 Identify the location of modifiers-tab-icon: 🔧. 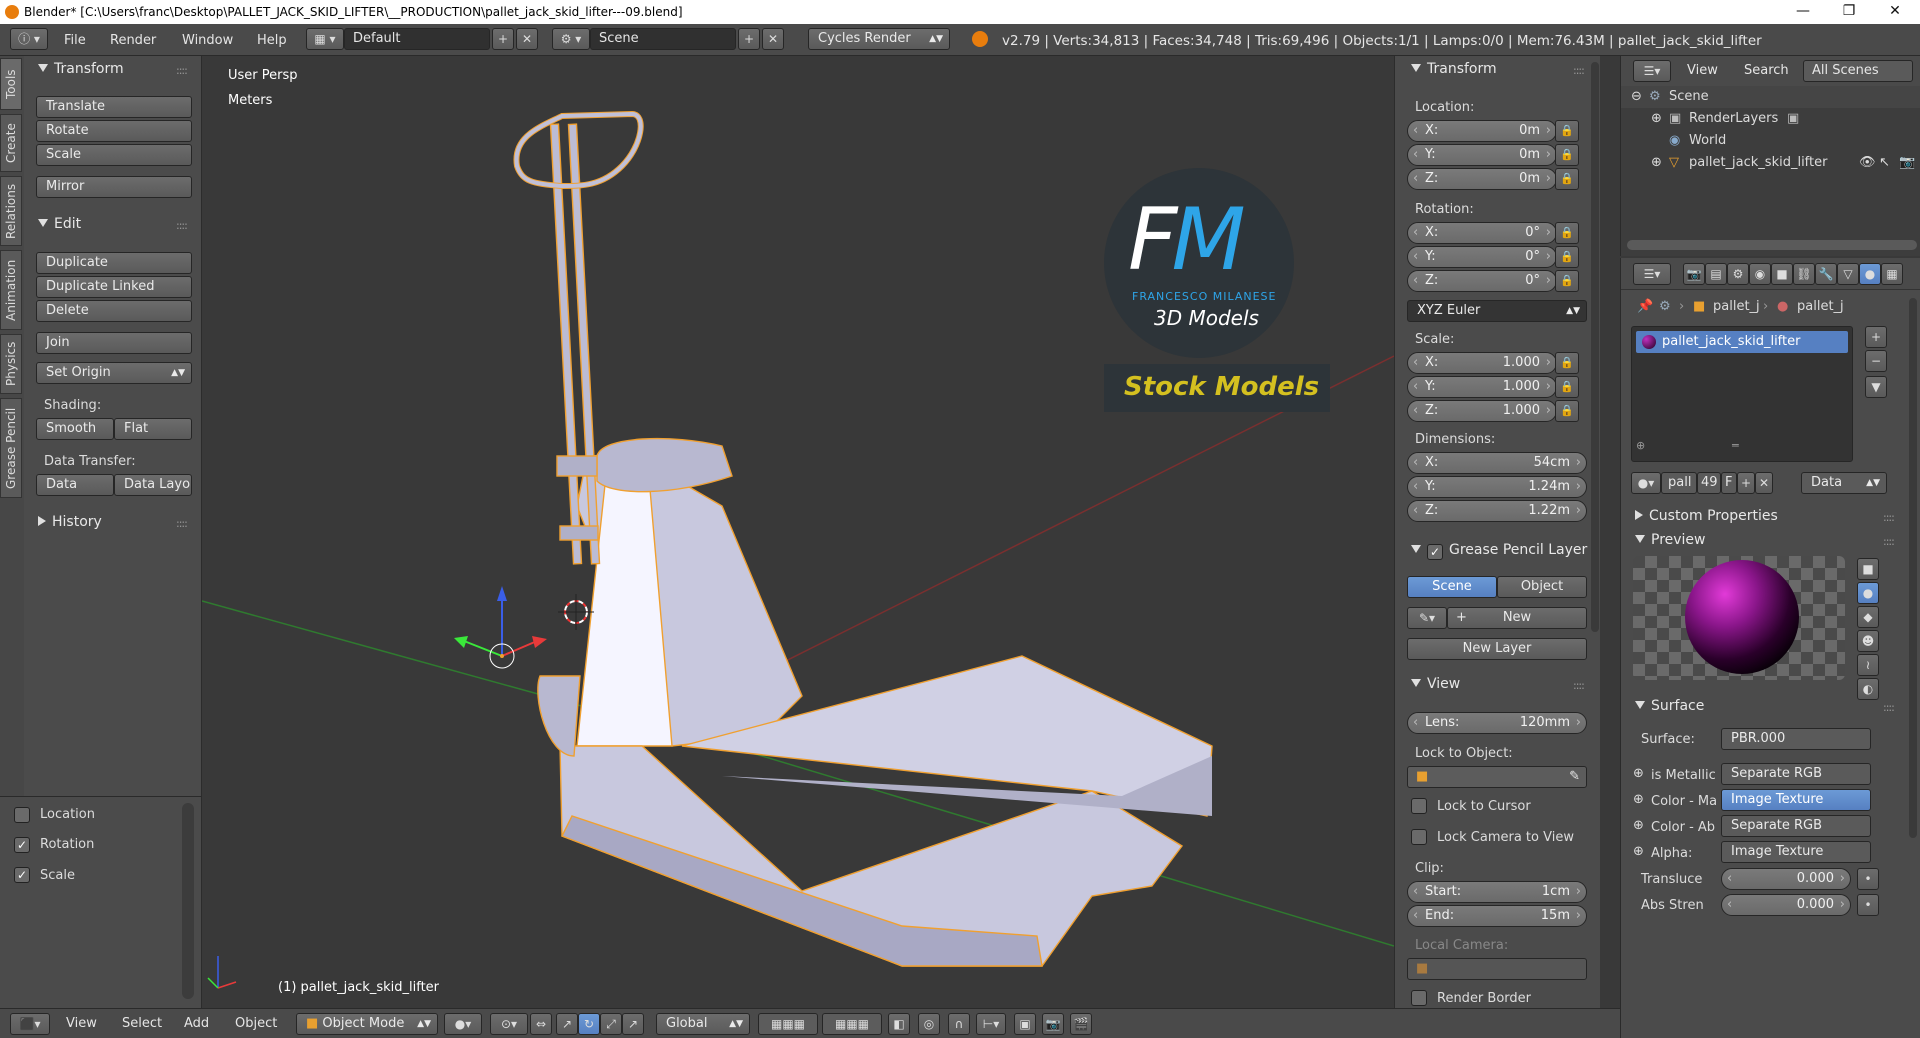
(1826, 274).